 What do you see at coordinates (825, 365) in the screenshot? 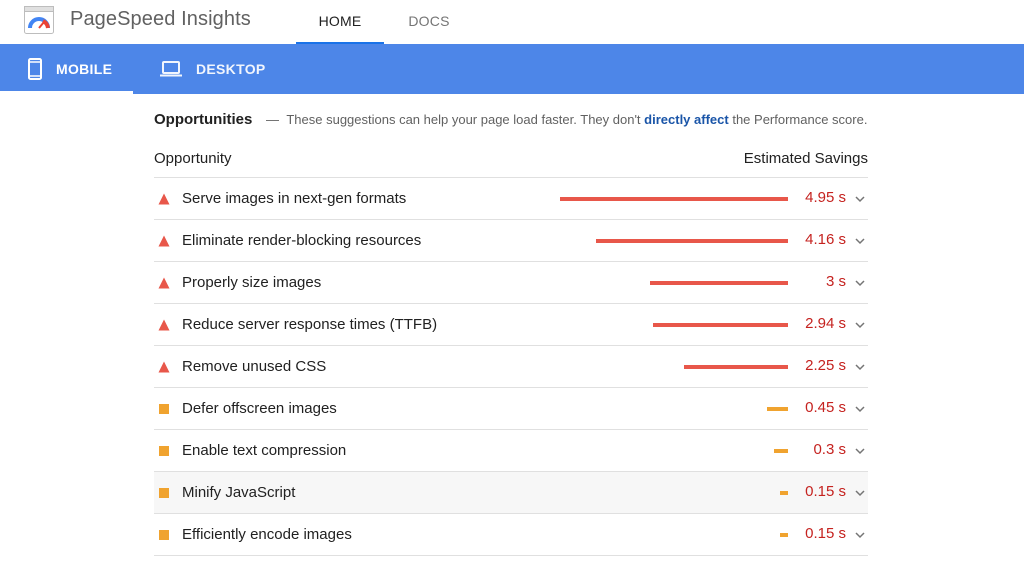
I see `savings-value: 2.25 s` at bounding box center [825, 365].